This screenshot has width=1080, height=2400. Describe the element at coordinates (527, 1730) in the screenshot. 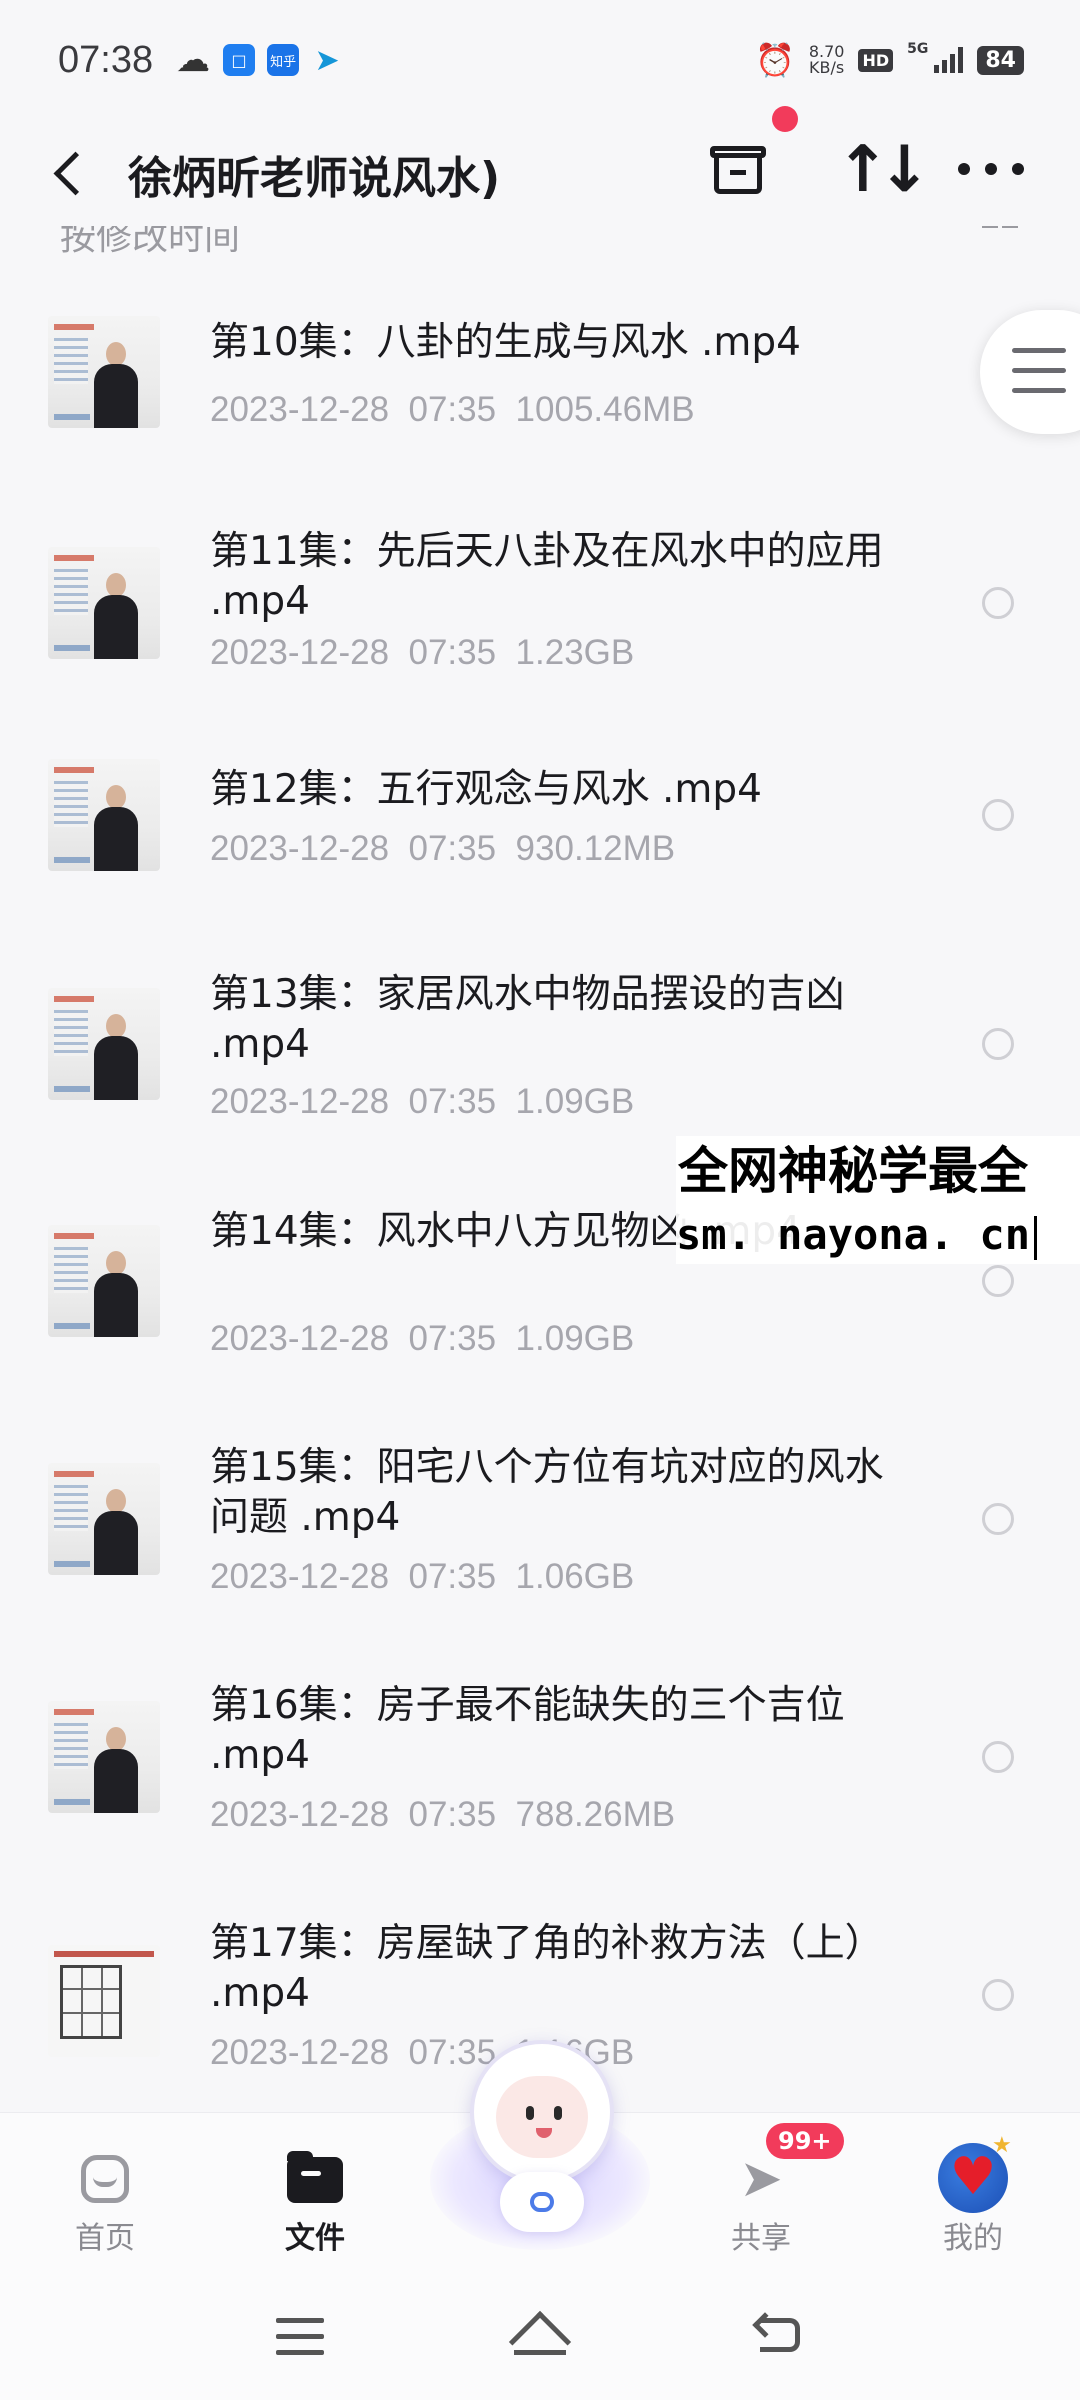

I see `file-name: 第16集：房子最不能缺失的三个吉位 .mp4` at that location.